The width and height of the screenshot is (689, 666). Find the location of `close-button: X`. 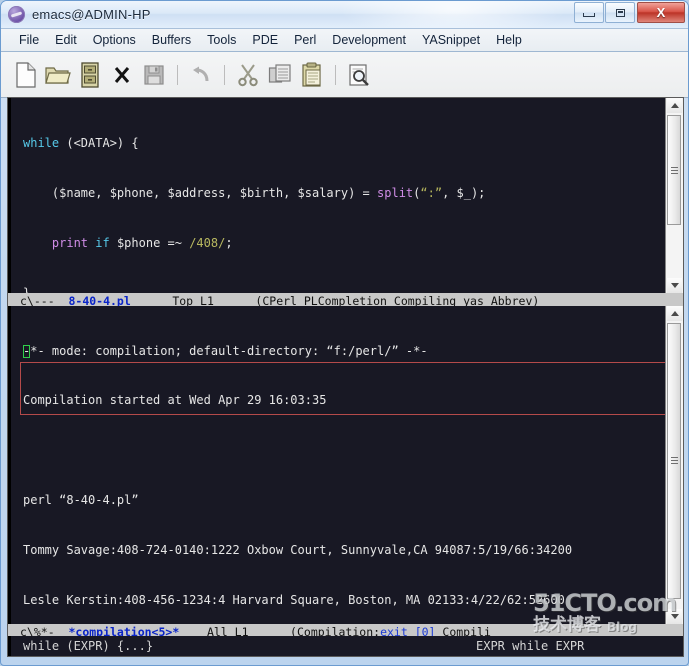

close-button: X is located at coordinates (661, 12).